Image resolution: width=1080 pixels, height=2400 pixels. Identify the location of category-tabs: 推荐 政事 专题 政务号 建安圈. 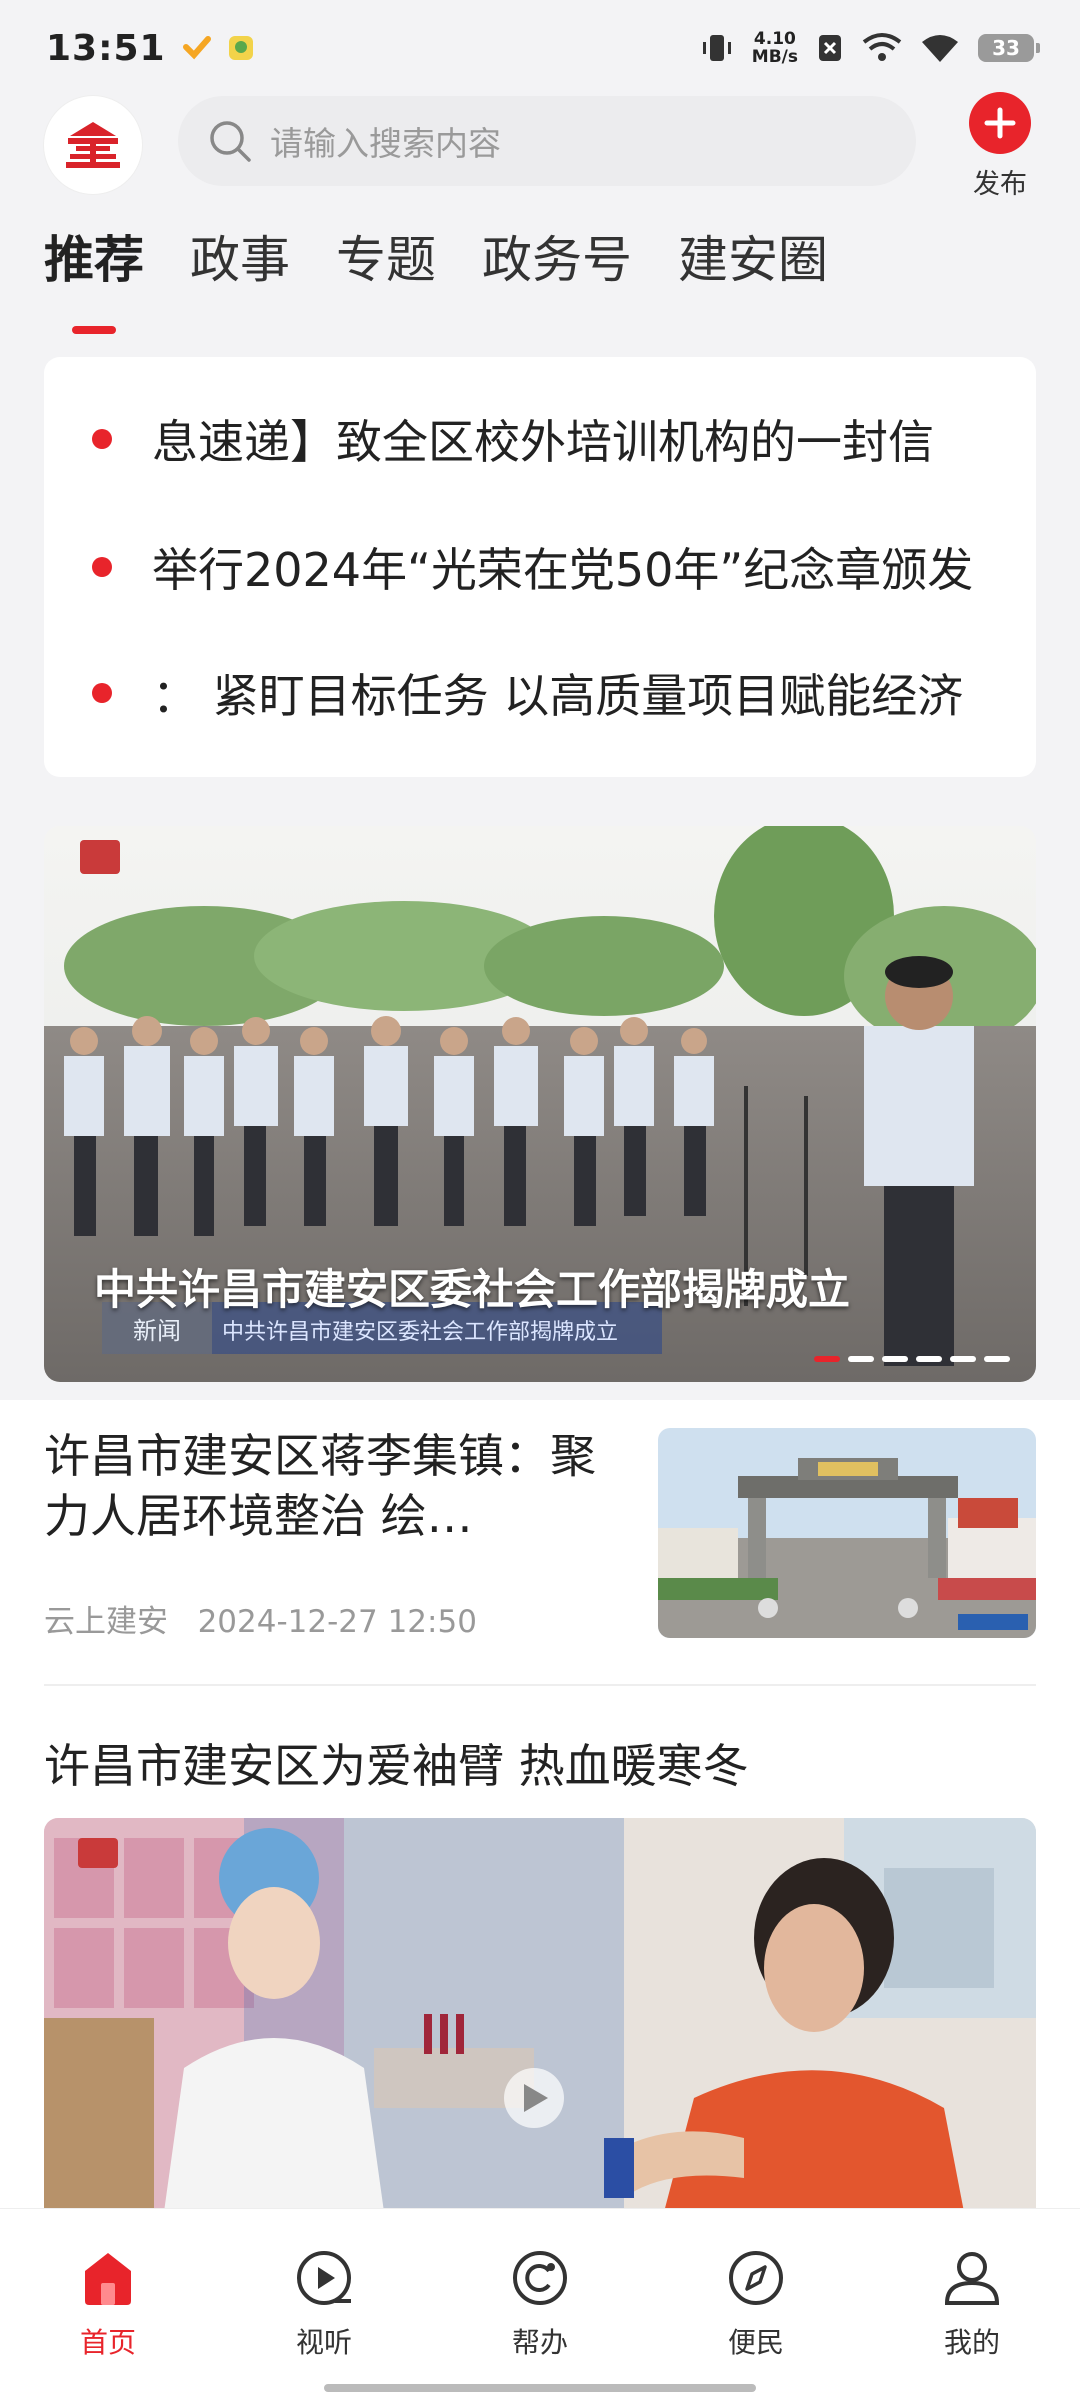
(436, 277).